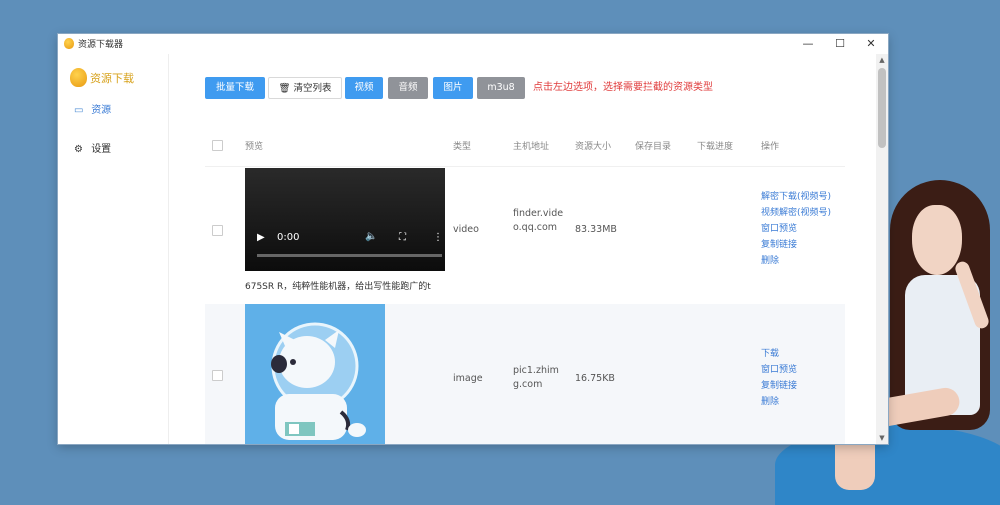 This screenshot has width=1000, height=505. Describe the element at coordinates (349, 255) in the screenshot. I see `video-progress-bar` at that location.